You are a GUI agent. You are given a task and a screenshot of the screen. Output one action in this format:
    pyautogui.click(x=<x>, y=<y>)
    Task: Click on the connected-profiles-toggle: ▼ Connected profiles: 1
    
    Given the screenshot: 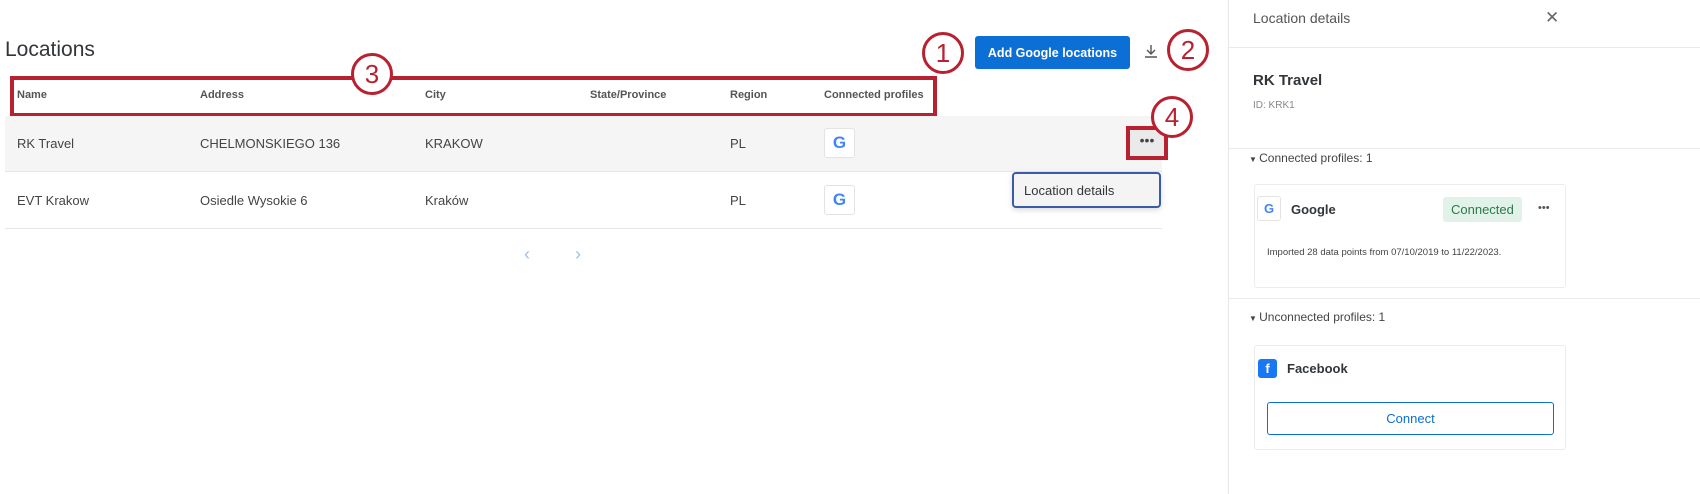 What is the action you would take?
    pyautogui.click(x=1311, y=158)
    